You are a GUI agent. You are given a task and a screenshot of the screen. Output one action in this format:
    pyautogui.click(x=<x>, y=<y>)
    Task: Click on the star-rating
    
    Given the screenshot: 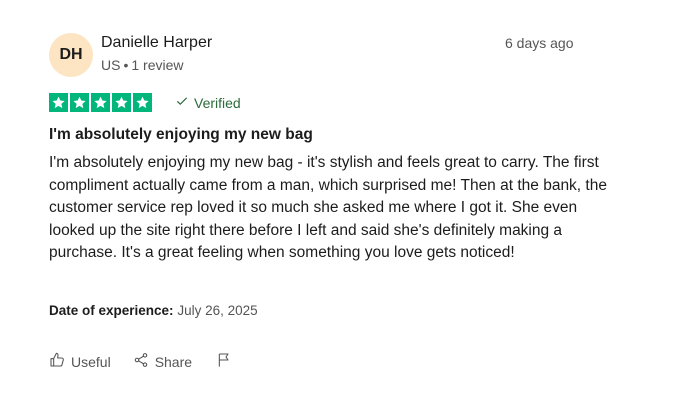 What is the action you would take?
    pyautogui.click(x=100, y=102)
    